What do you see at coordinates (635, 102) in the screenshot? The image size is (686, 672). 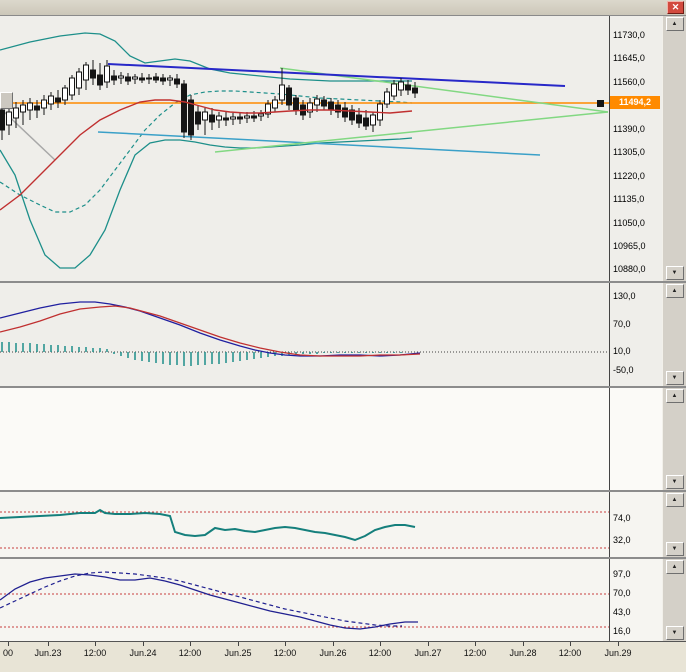 I see `current-price-tag: 11494,2` at bounding box center [635, 102].